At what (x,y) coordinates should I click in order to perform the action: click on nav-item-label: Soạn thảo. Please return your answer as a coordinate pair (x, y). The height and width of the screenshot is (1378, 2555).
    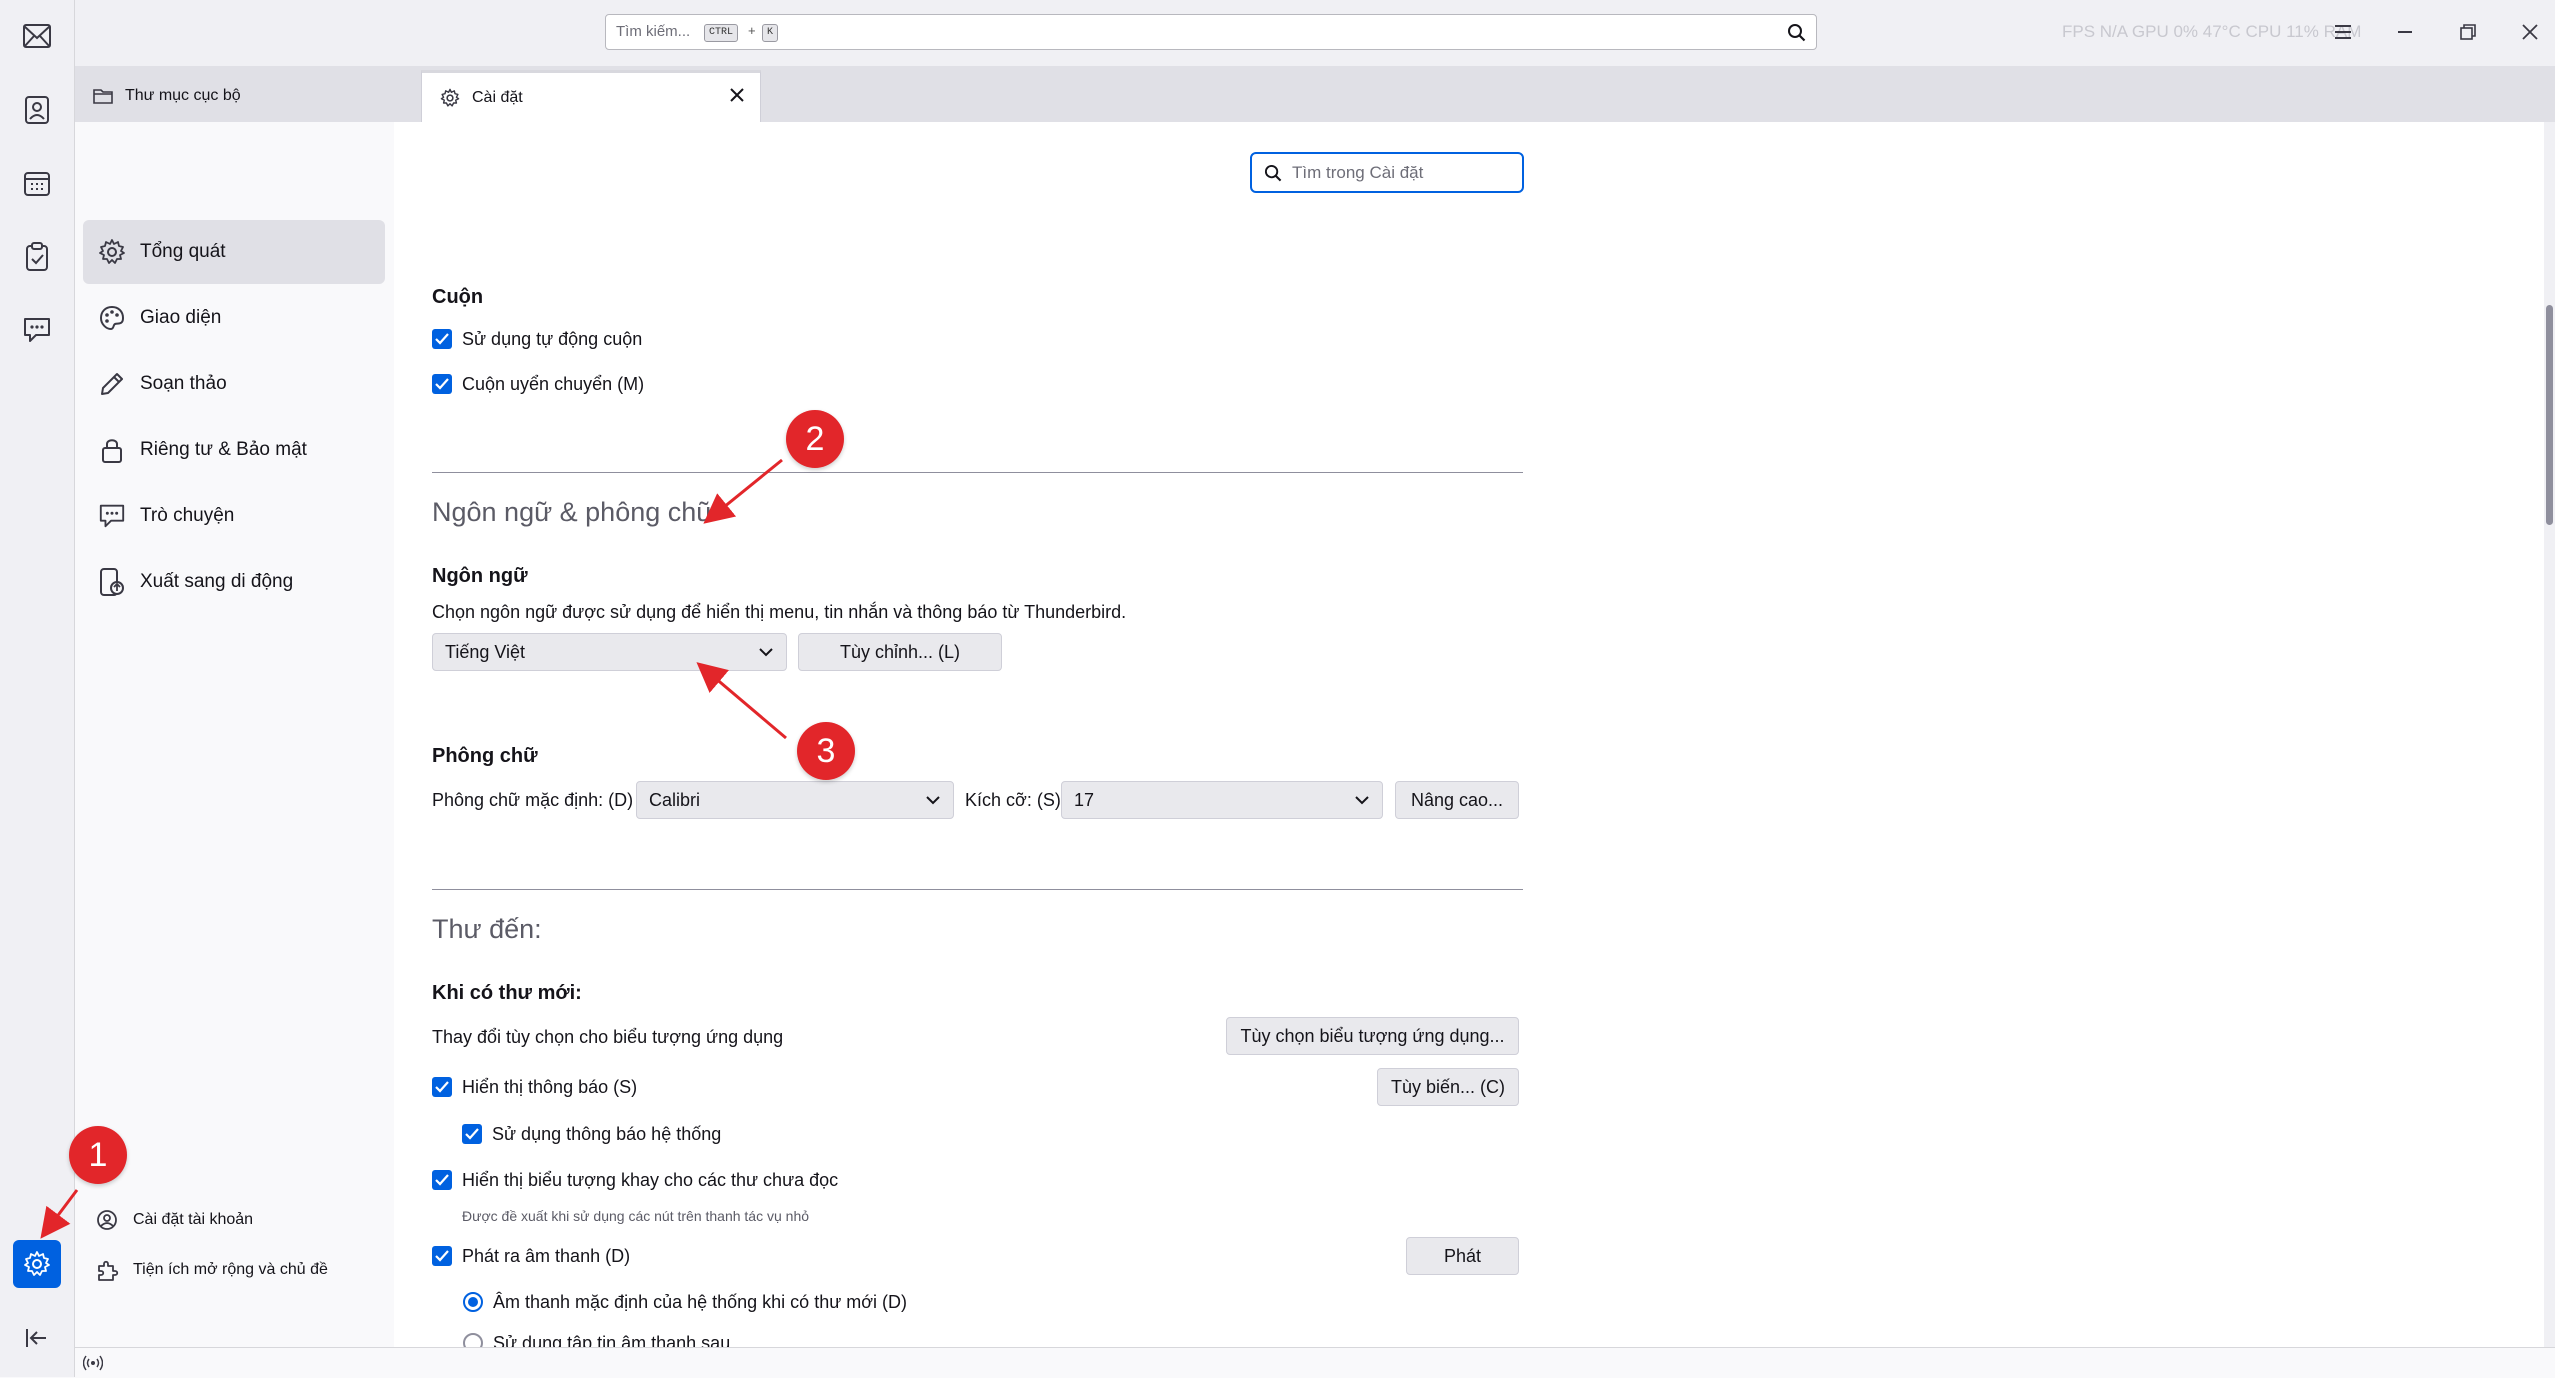
    Looking at the image, I should click on (183, 383).